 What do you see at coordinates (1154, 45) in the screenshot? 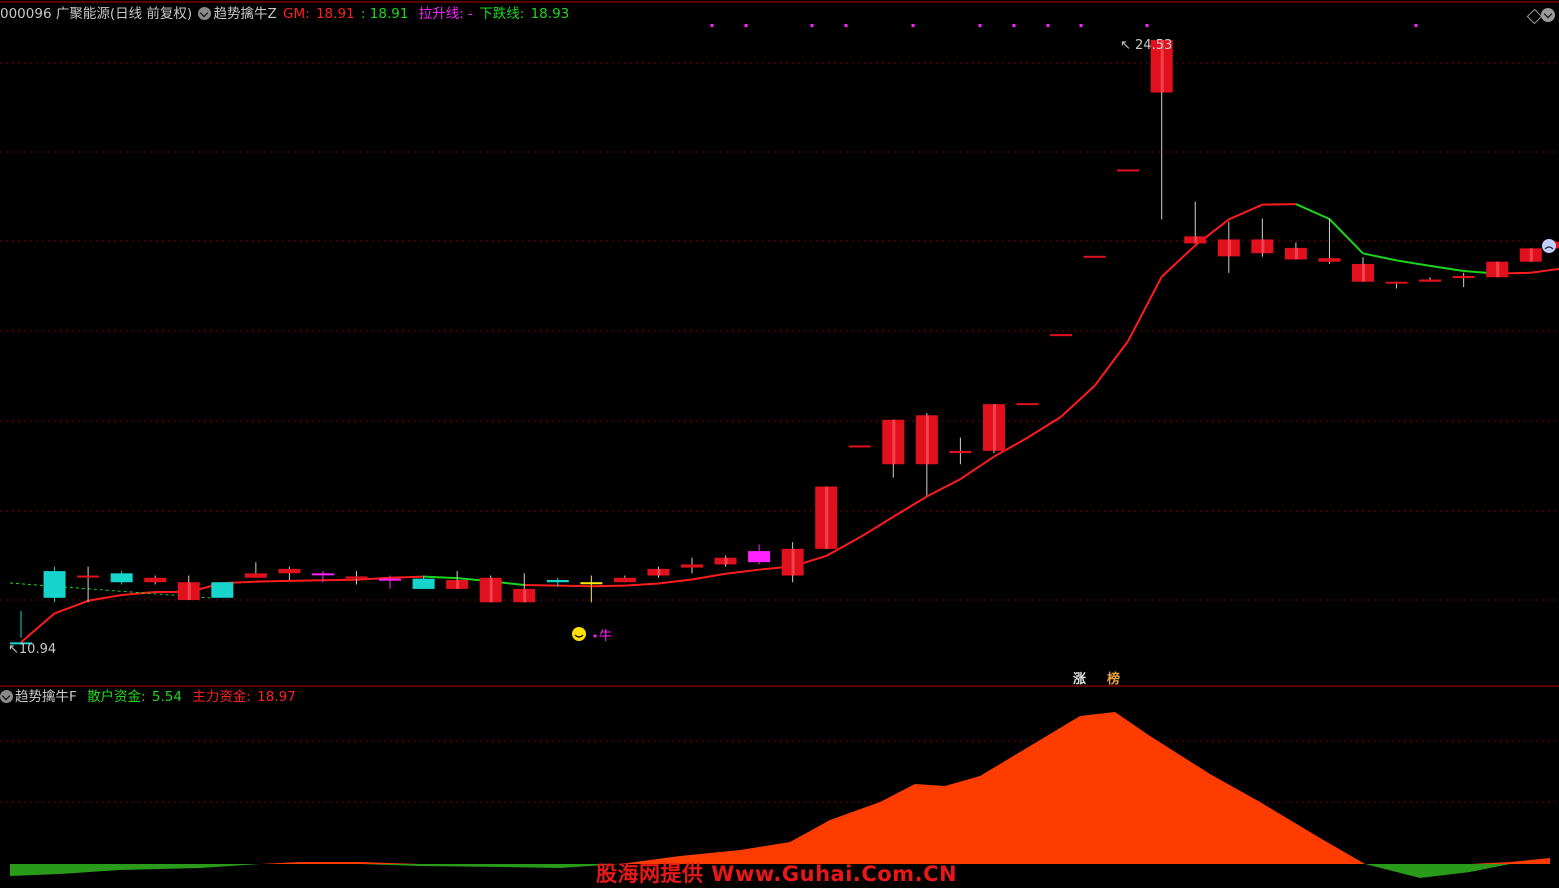
I see `high-price-value: 24.53` at bounding box center [1154, 45].